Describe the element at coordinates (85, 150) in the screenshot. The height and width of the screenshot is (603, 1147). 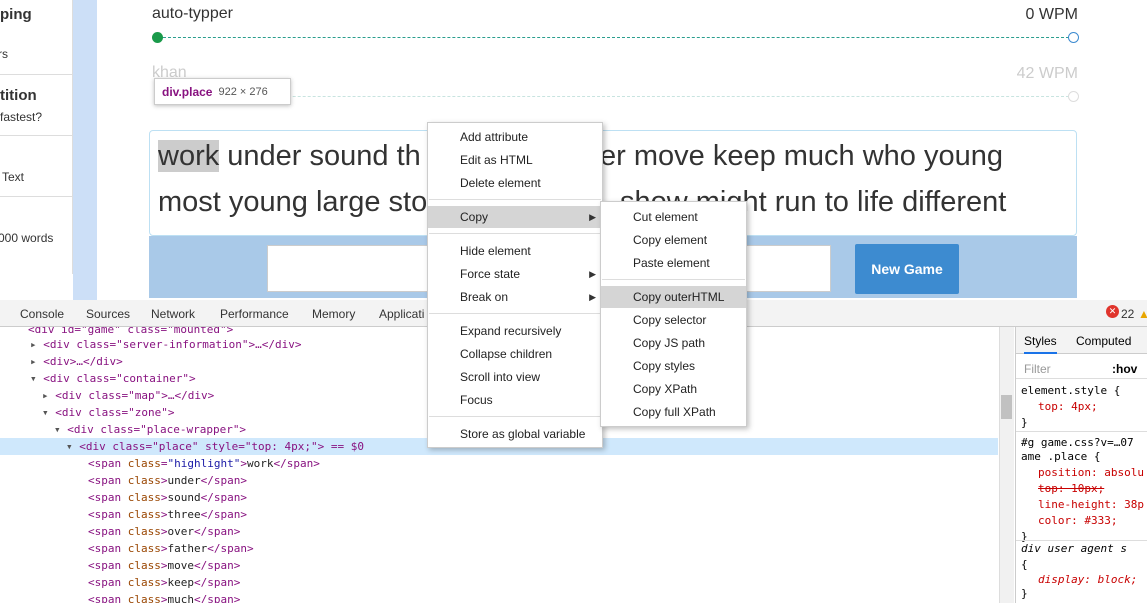
I see `page-gutter` at that location.